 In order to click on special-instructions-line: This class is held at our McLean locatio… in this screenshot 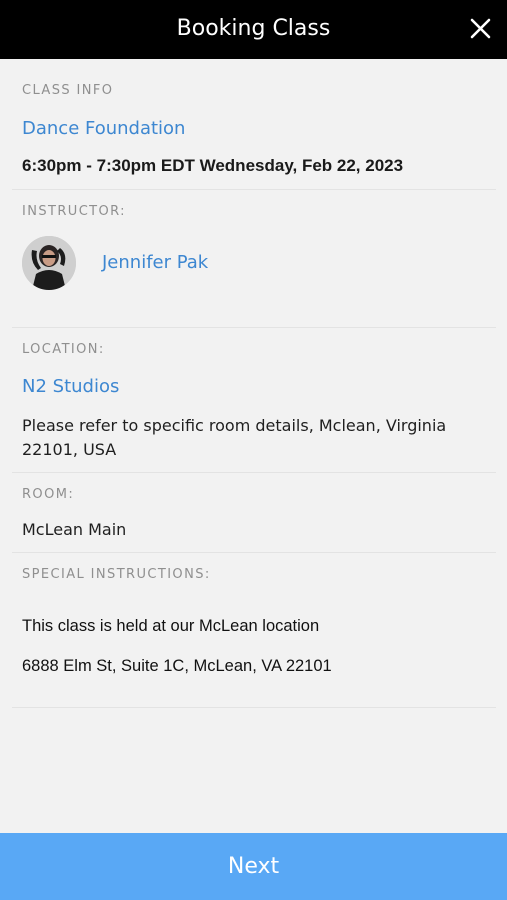, I will do `click(171, 626)`.